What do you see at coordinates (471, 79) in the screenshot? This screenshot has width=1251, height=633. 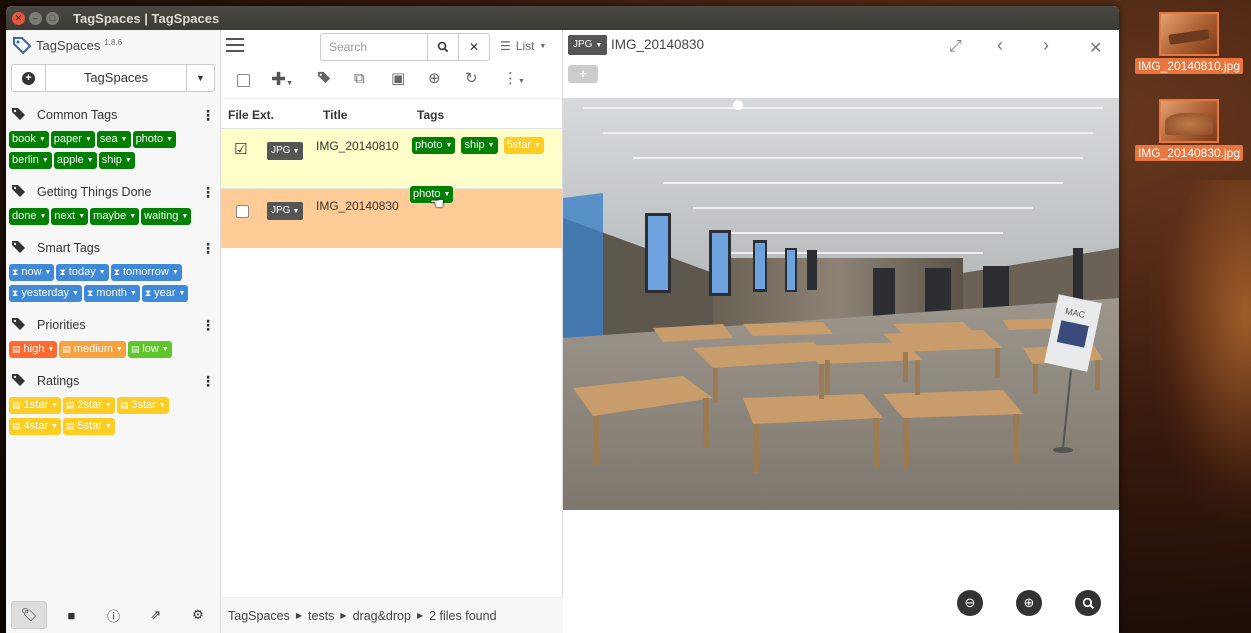 I see `refresh-icon: ↻` at bounding box center [471, 79].